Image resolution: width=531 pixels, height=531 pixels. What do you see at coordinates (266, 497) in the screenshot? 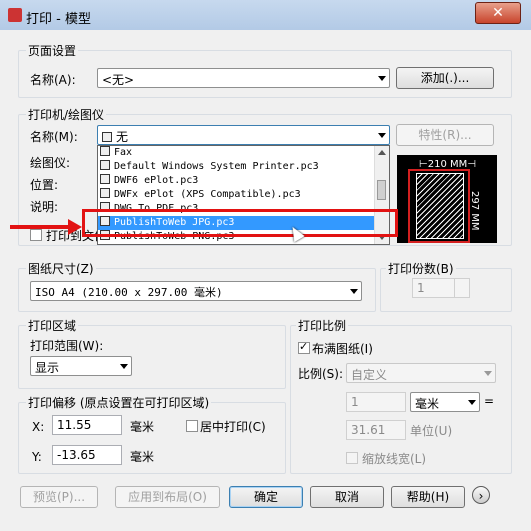
I see `ok-button: 确定` at bounding box center [266, 497].